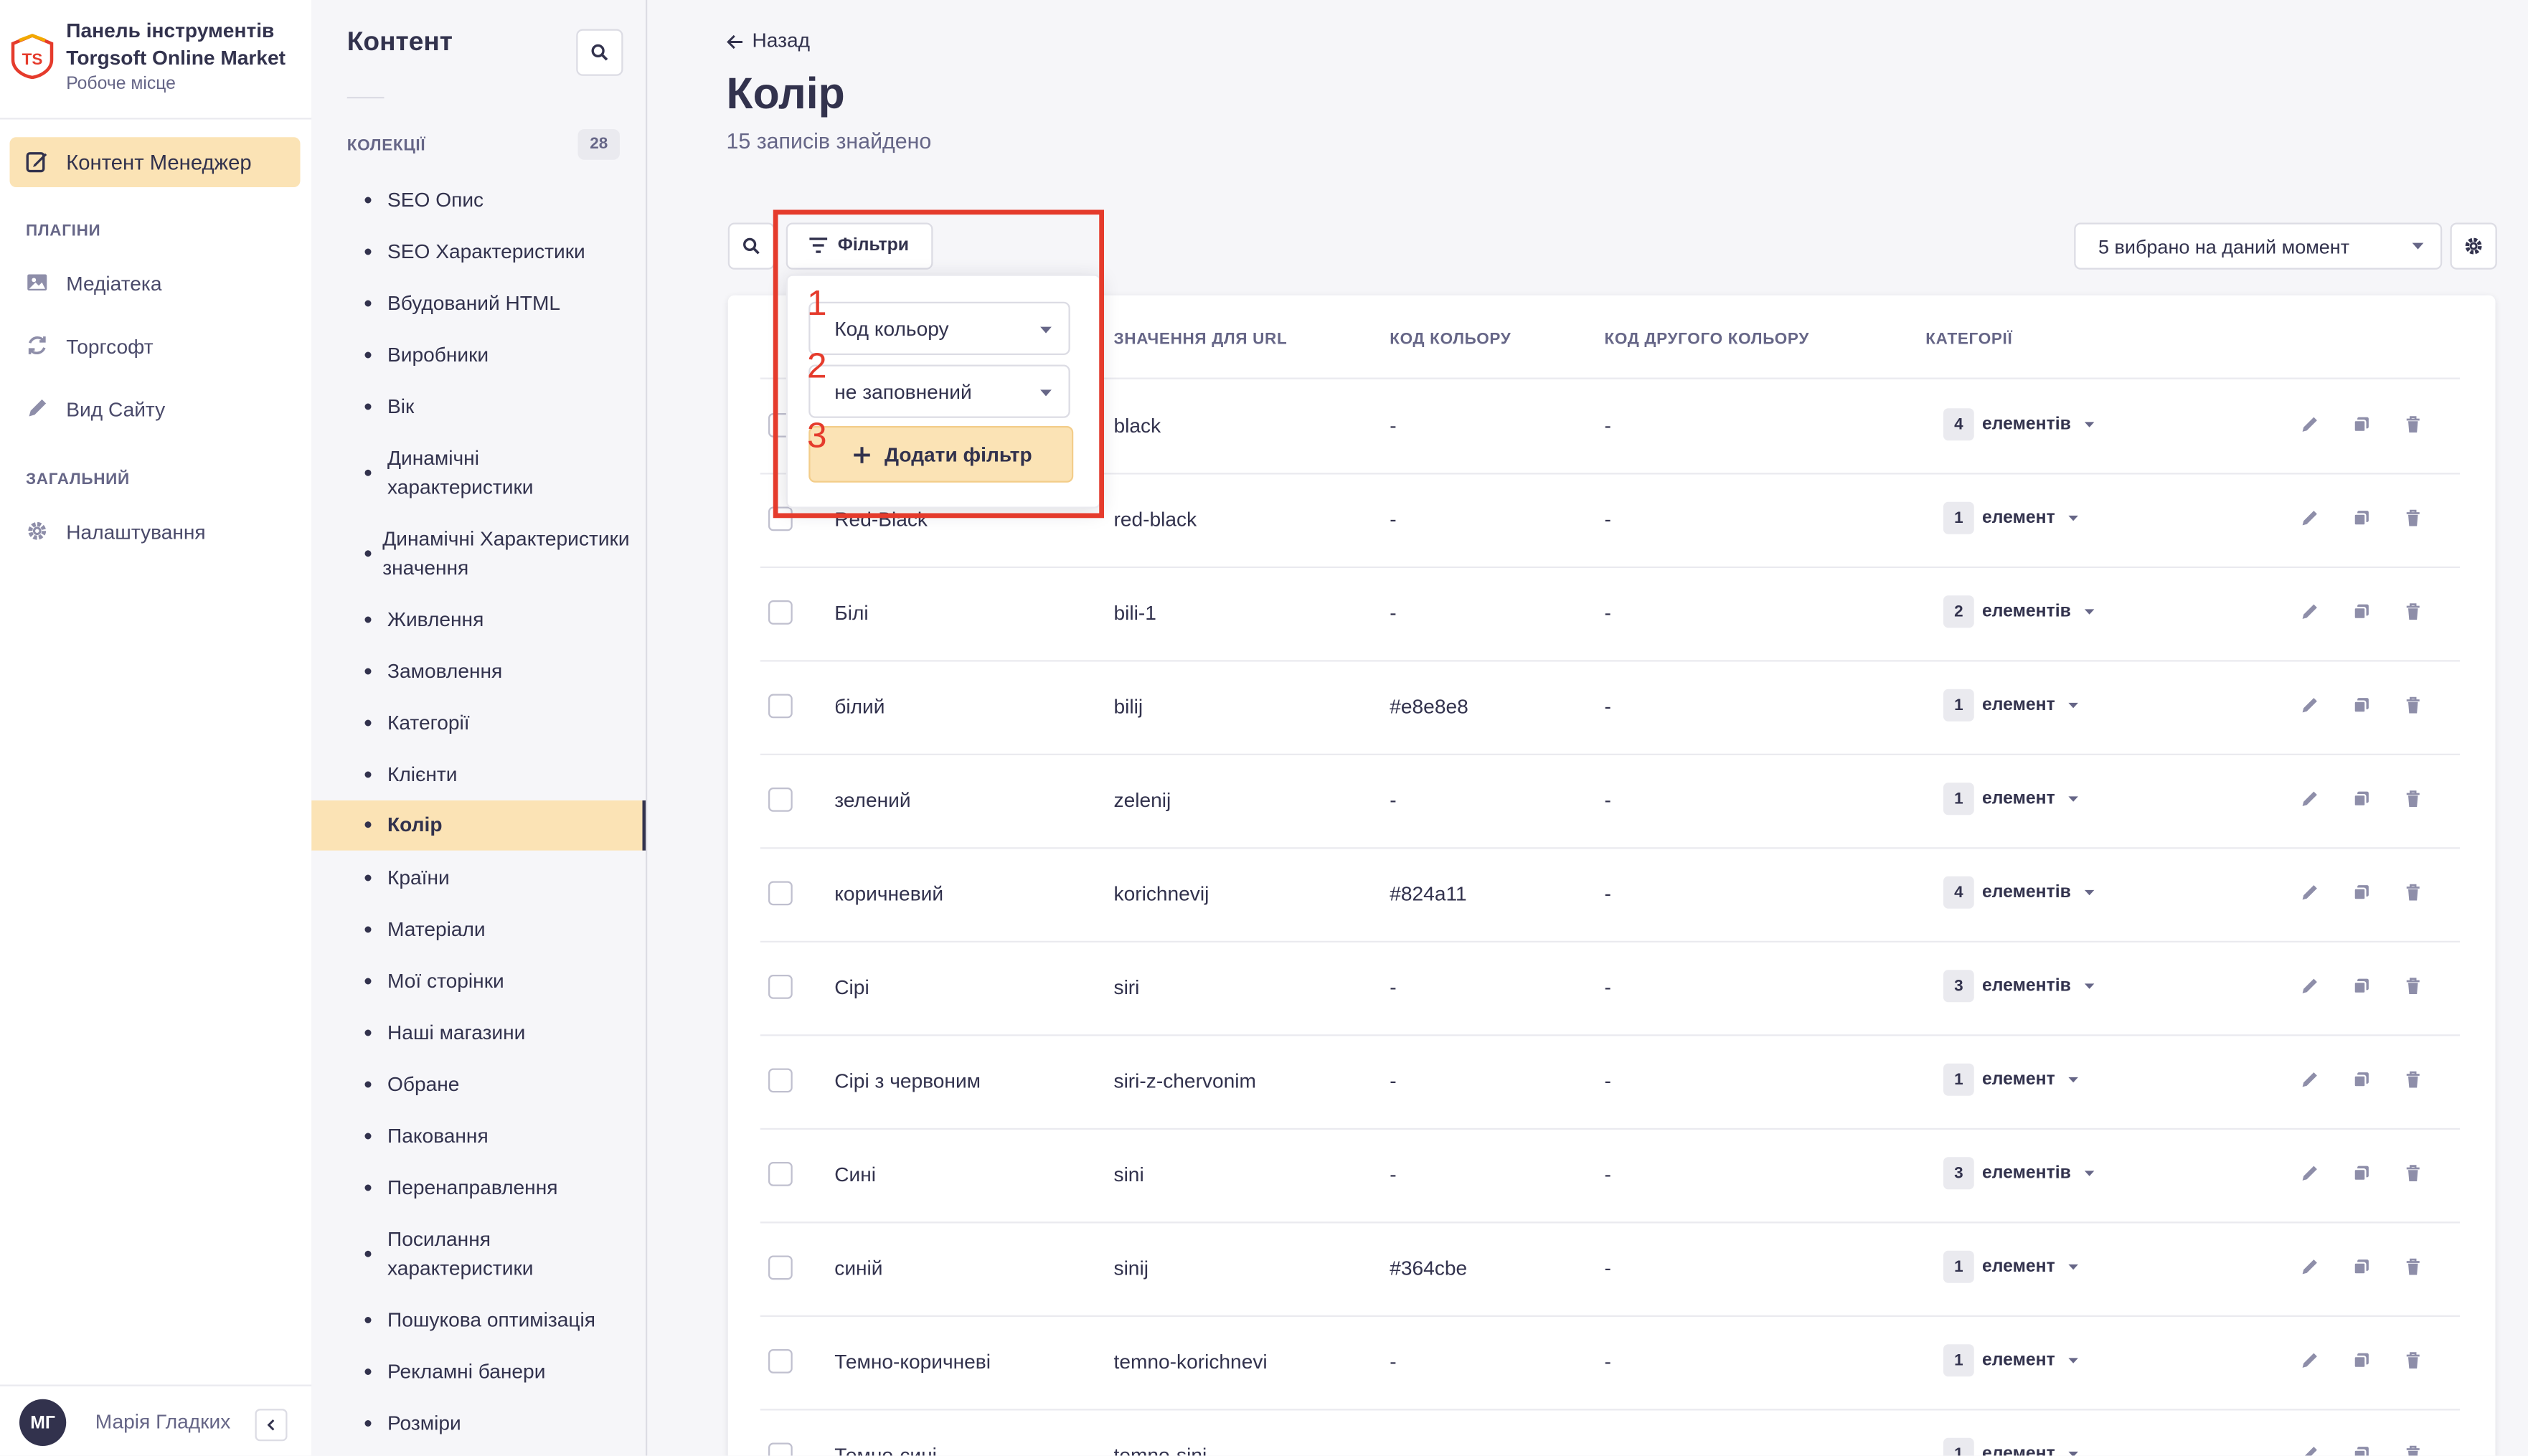 The height and width of the screenshot is (1456, 2528). I want to click on nav-item-media-library: Медіатека, so click(156, 284).